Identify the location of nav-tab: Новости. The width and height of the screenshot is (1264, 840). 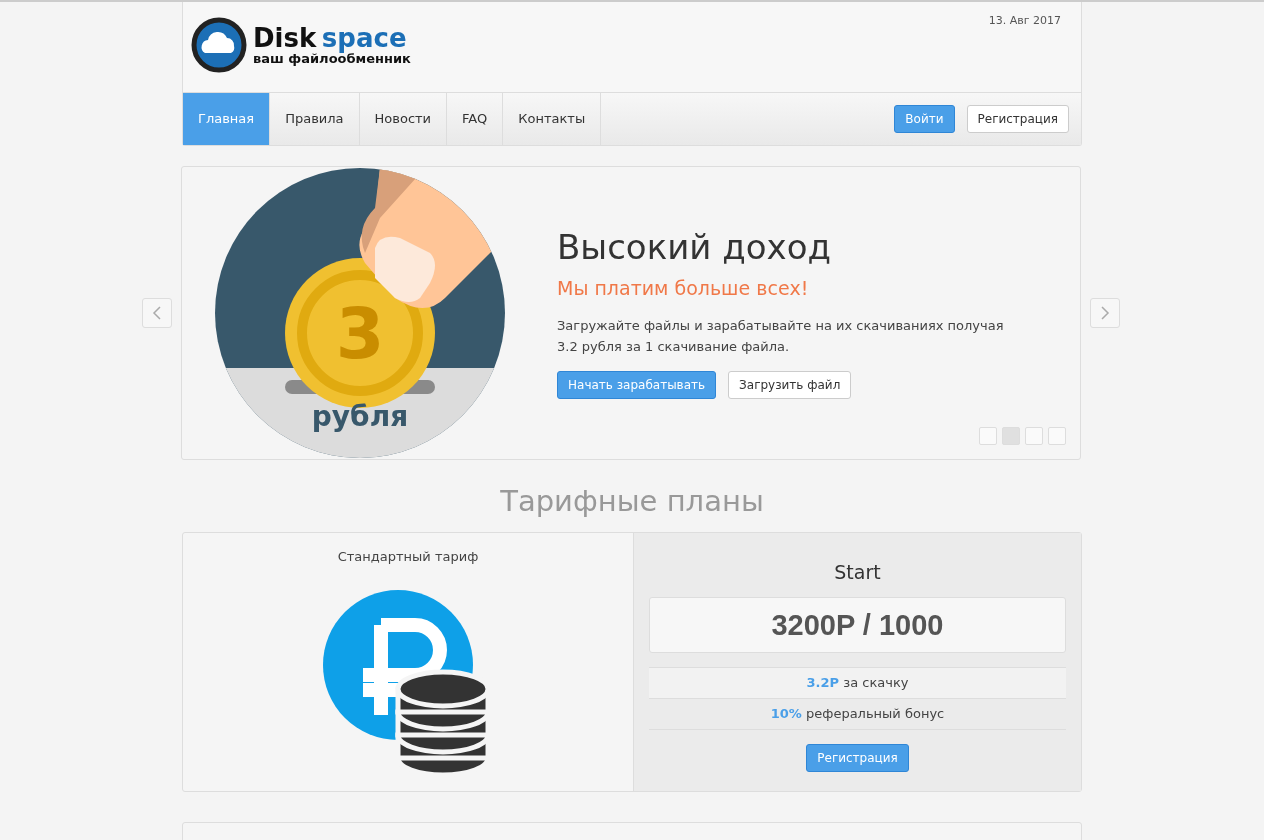
(403, 119).